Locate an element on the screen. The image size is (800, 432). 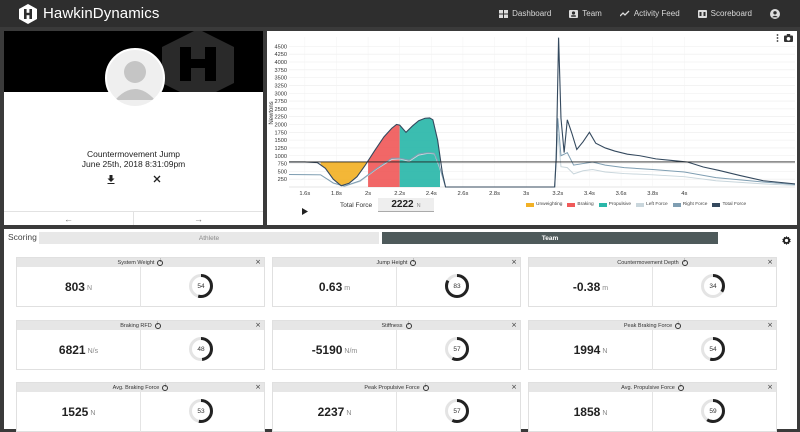
metric-header: Avg. Propulsive Force i × is located at coordinates (652, 387).